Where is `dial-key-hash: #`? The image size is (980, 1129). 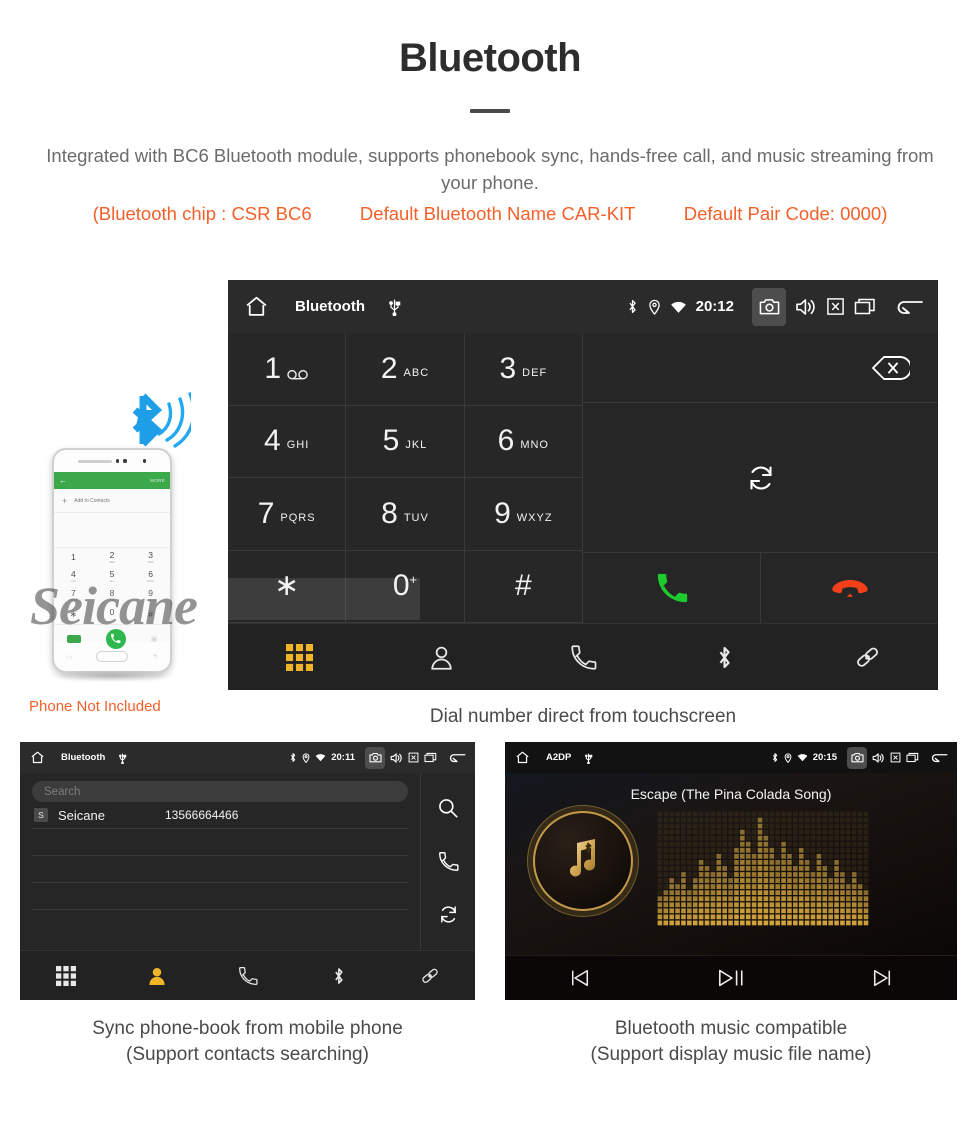 dial-key-hash: # is located at coordinates (523, 586).